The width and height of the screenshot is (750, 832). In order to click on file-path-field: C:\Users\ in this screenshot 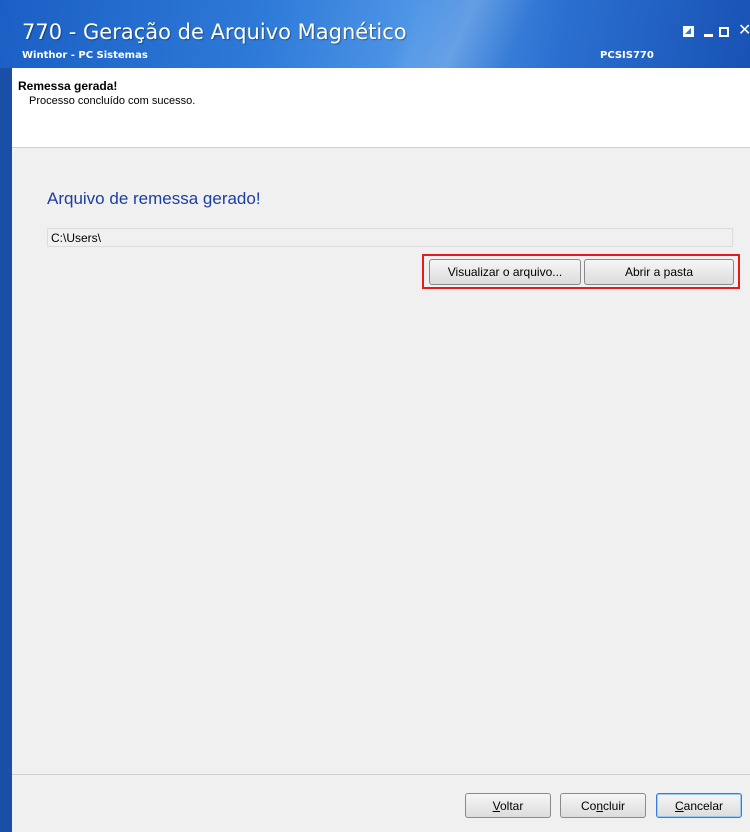, I will do `click(390, 237)`.